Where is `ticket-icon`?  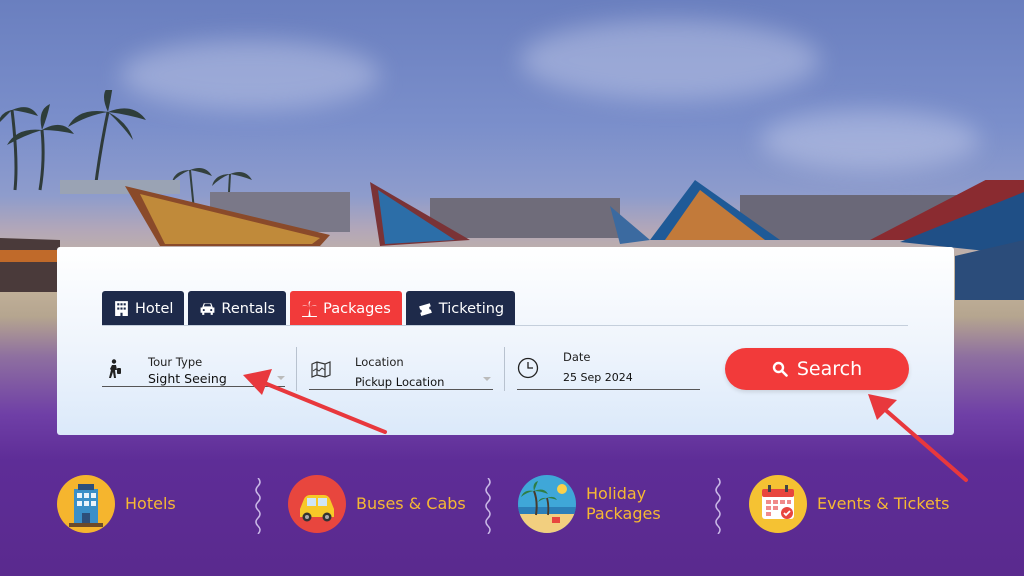
ticket-icon is located at coordinates (425, 309).